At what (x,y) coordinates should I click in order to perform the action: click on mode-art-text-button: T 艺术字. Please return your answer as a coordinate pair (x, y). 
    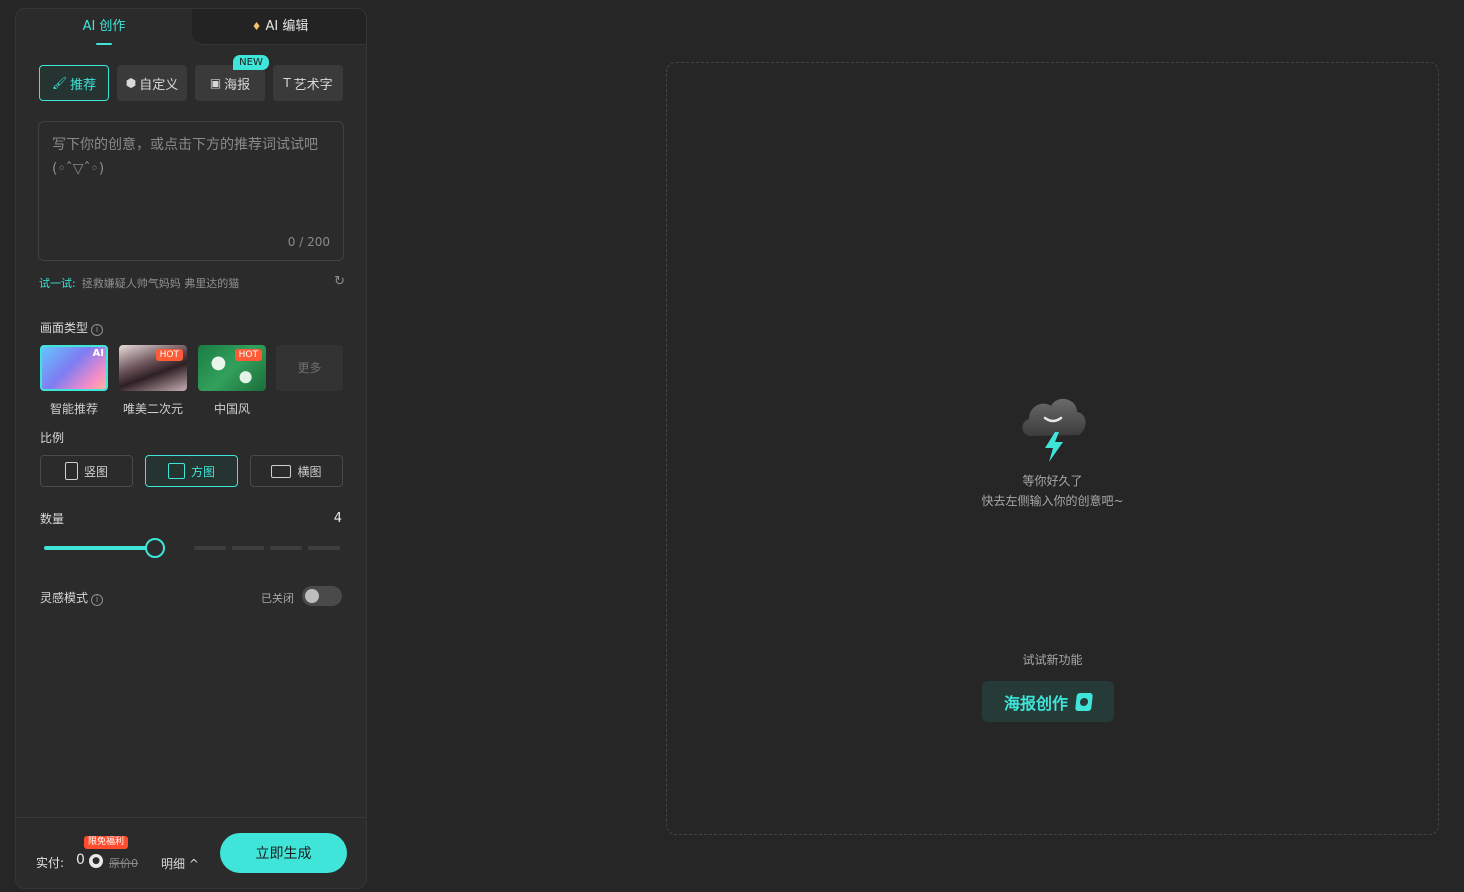
    Looking at the image, I should click on (308, 83).